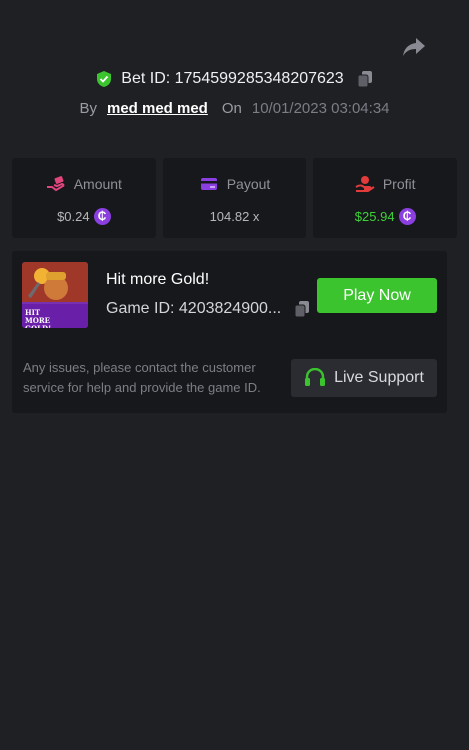  I want to click on bet-date: 10/01/2023 03:04:34, so click(320, 108).